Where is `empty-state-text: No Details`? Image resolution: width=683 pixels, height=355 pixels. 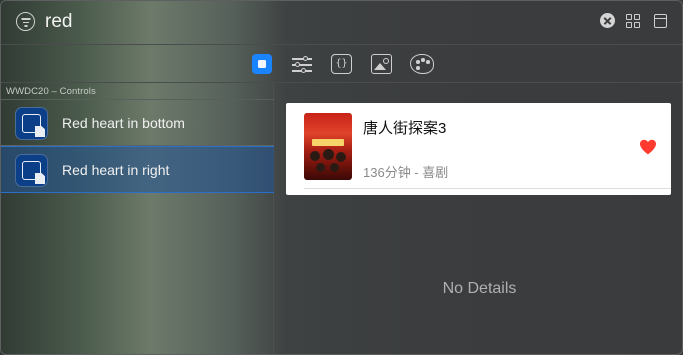 empty-state-text: No Details is located at coordinates (479, 288).